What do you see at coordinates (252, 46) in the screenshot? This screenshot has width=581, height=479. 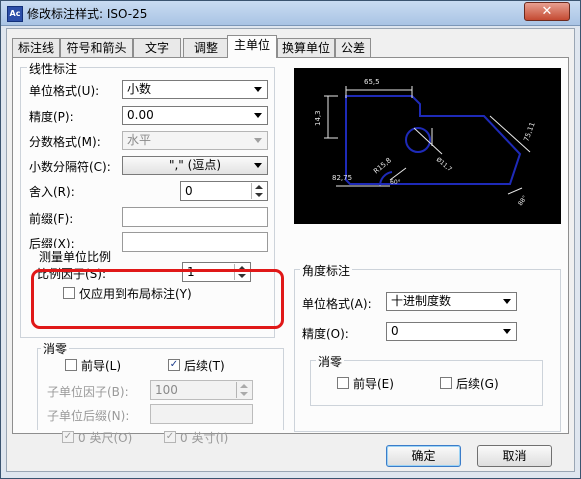 I see `tab-primary-units: 主单位` at bounding box center [252, 46].